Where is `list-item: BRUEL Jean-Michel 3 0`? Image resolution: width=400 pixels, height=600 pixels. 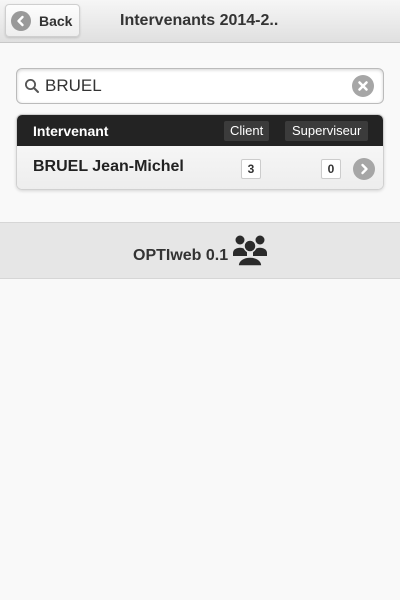
list-item: BRUEL Jean-Michel 3 0 is located at coordinates (200, 167).